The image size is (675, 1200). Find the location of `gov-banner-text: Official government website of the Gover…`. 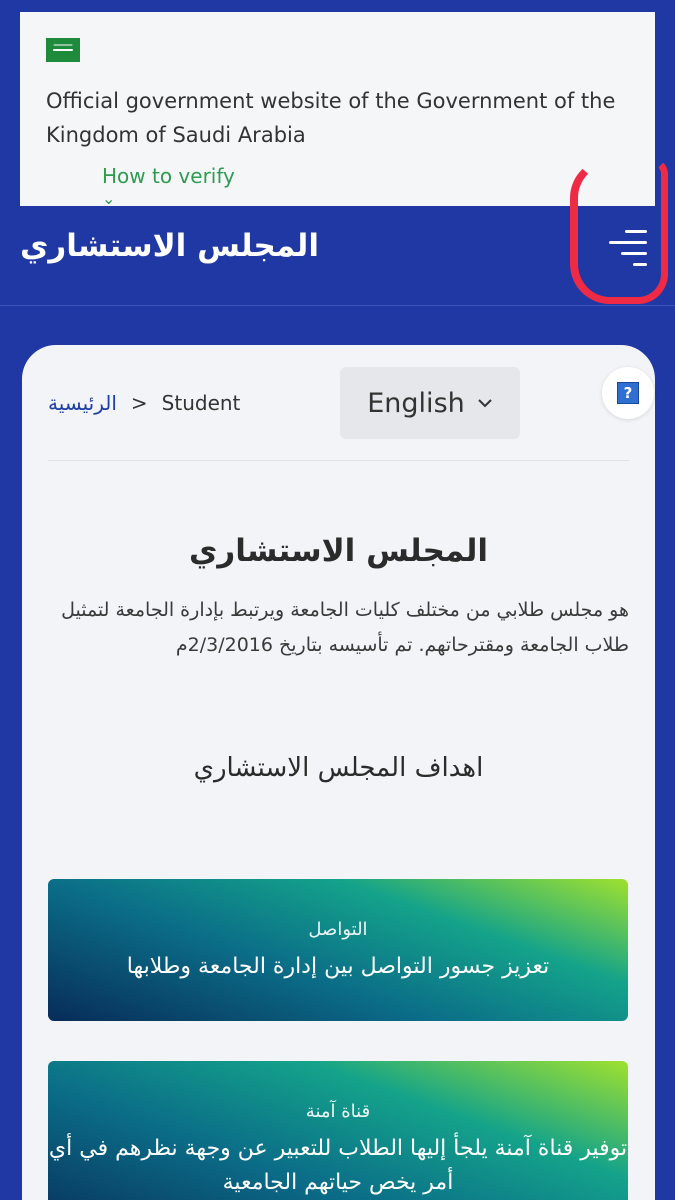

gov-banner-text: Official government website of the Gover… is located at coordinates (331, 118).